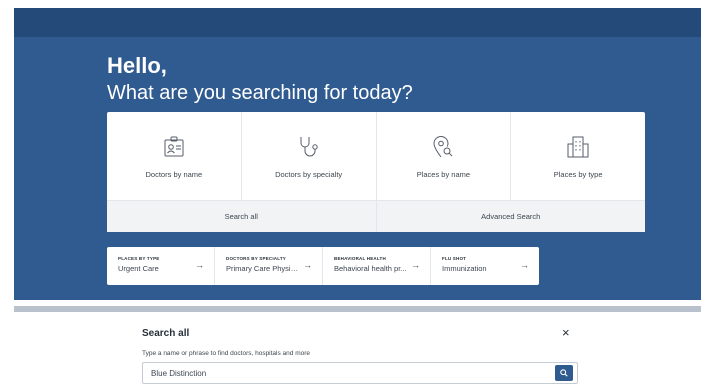  Describe the element at coordinates (443, 147) in the screenshot. I see `map-pin-search-icon` at that location.